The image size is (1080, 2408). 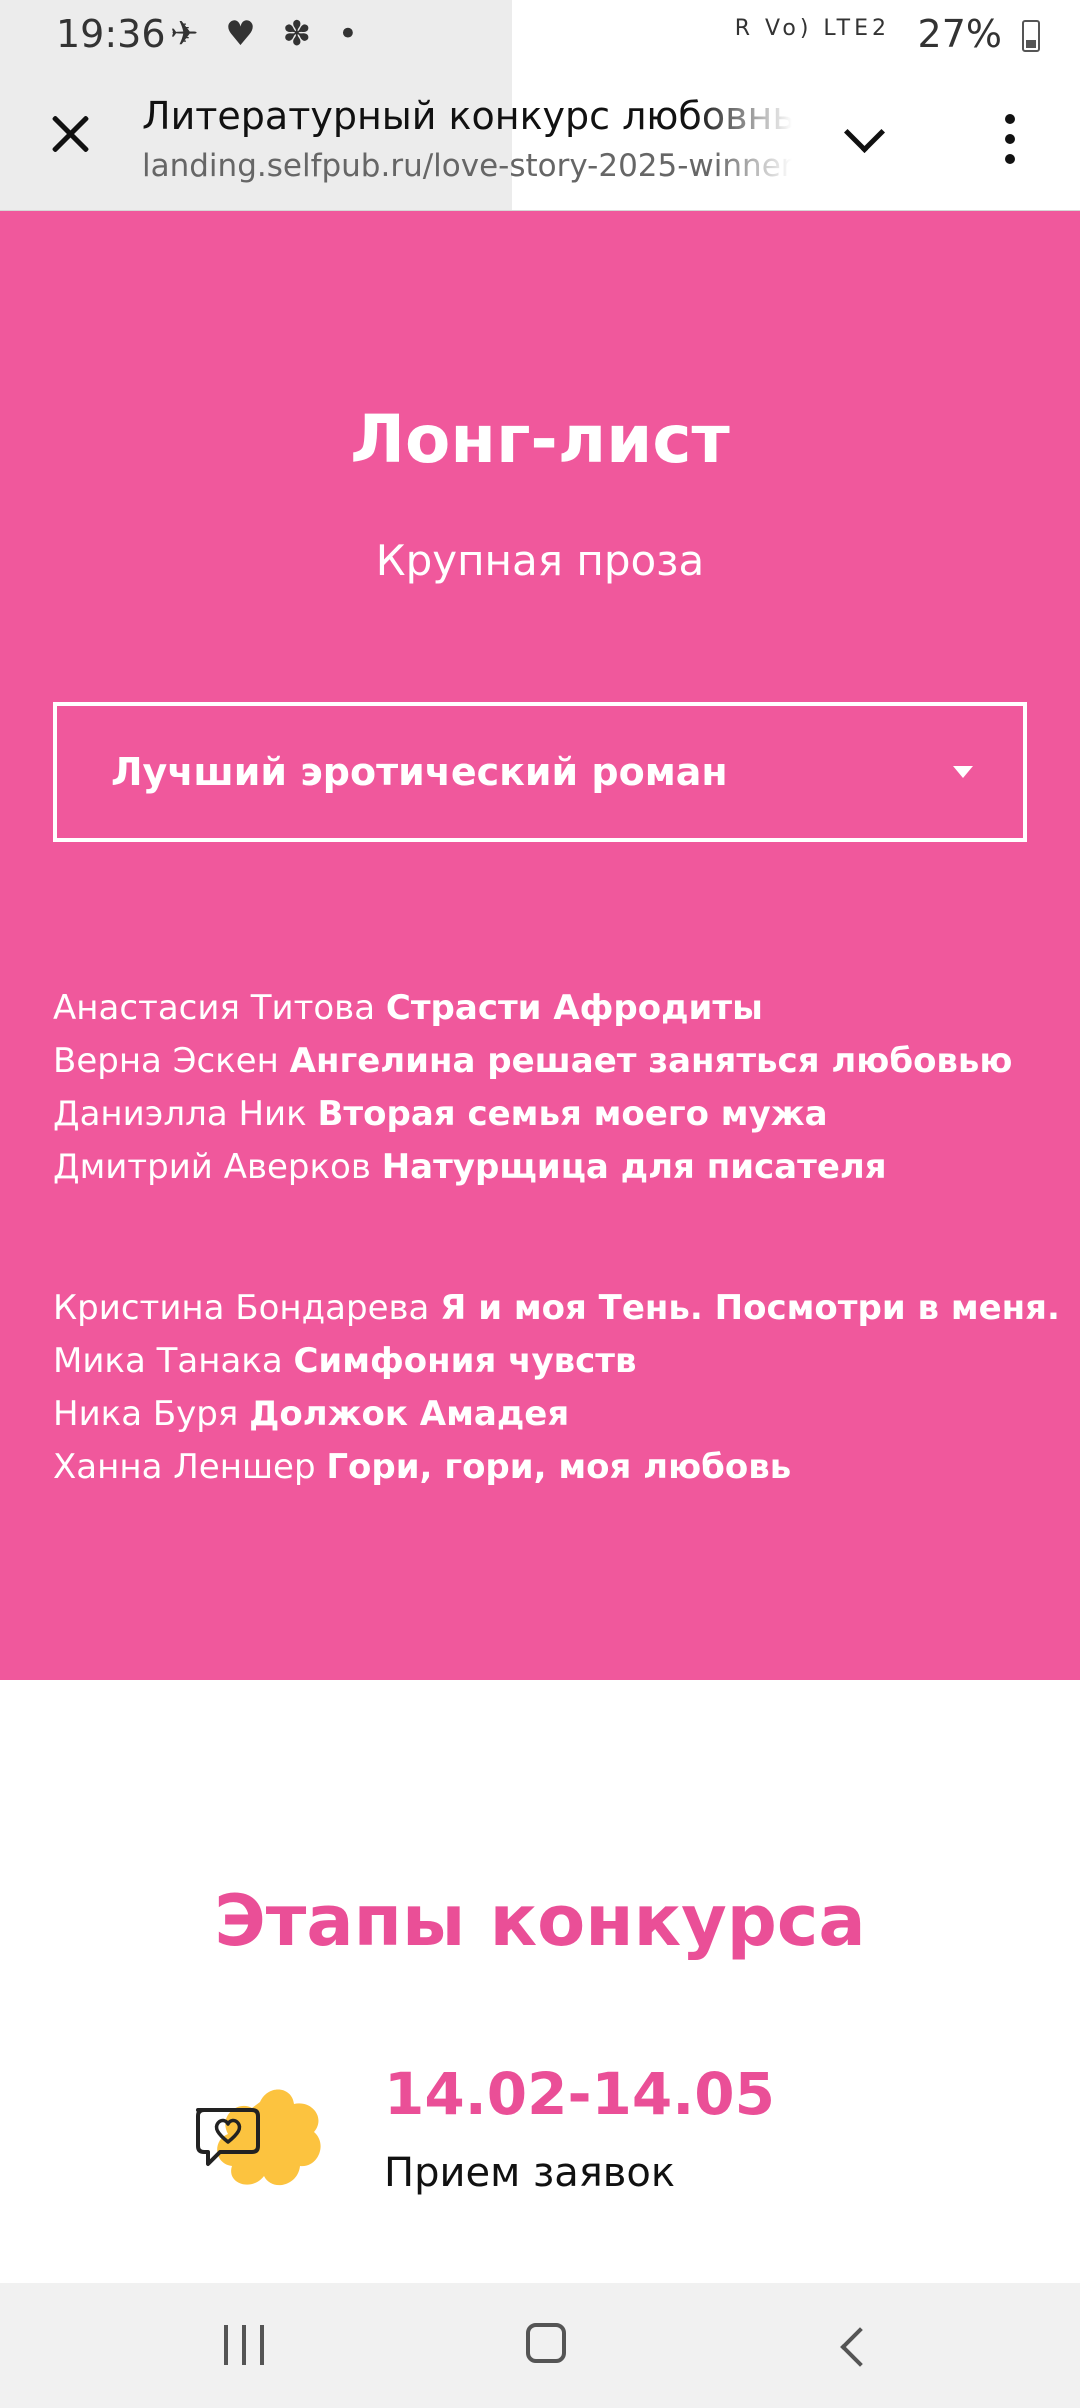 I want to click on list-item: Ханна Леншер Гори, гори, моя любовь, so click(x=558, y=1467).